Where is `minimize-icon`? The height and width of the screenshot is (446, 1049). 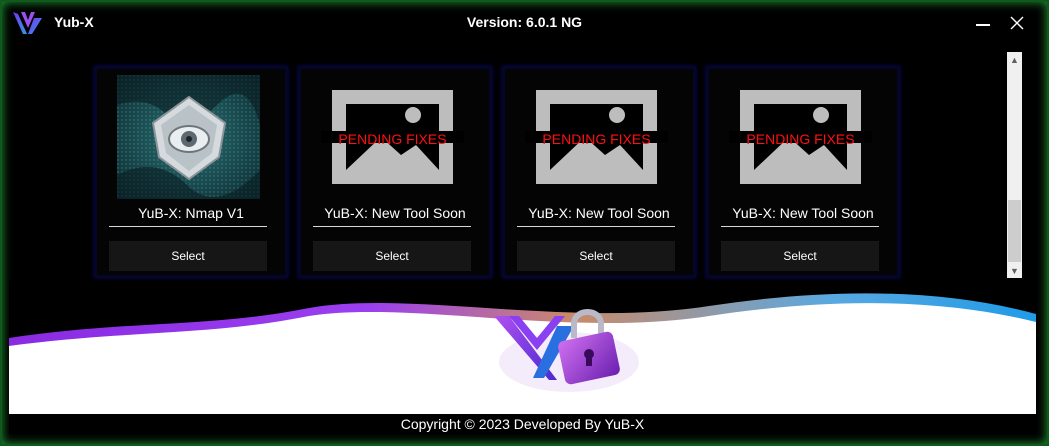 minimize-icon is located at coordinates (983, 25).